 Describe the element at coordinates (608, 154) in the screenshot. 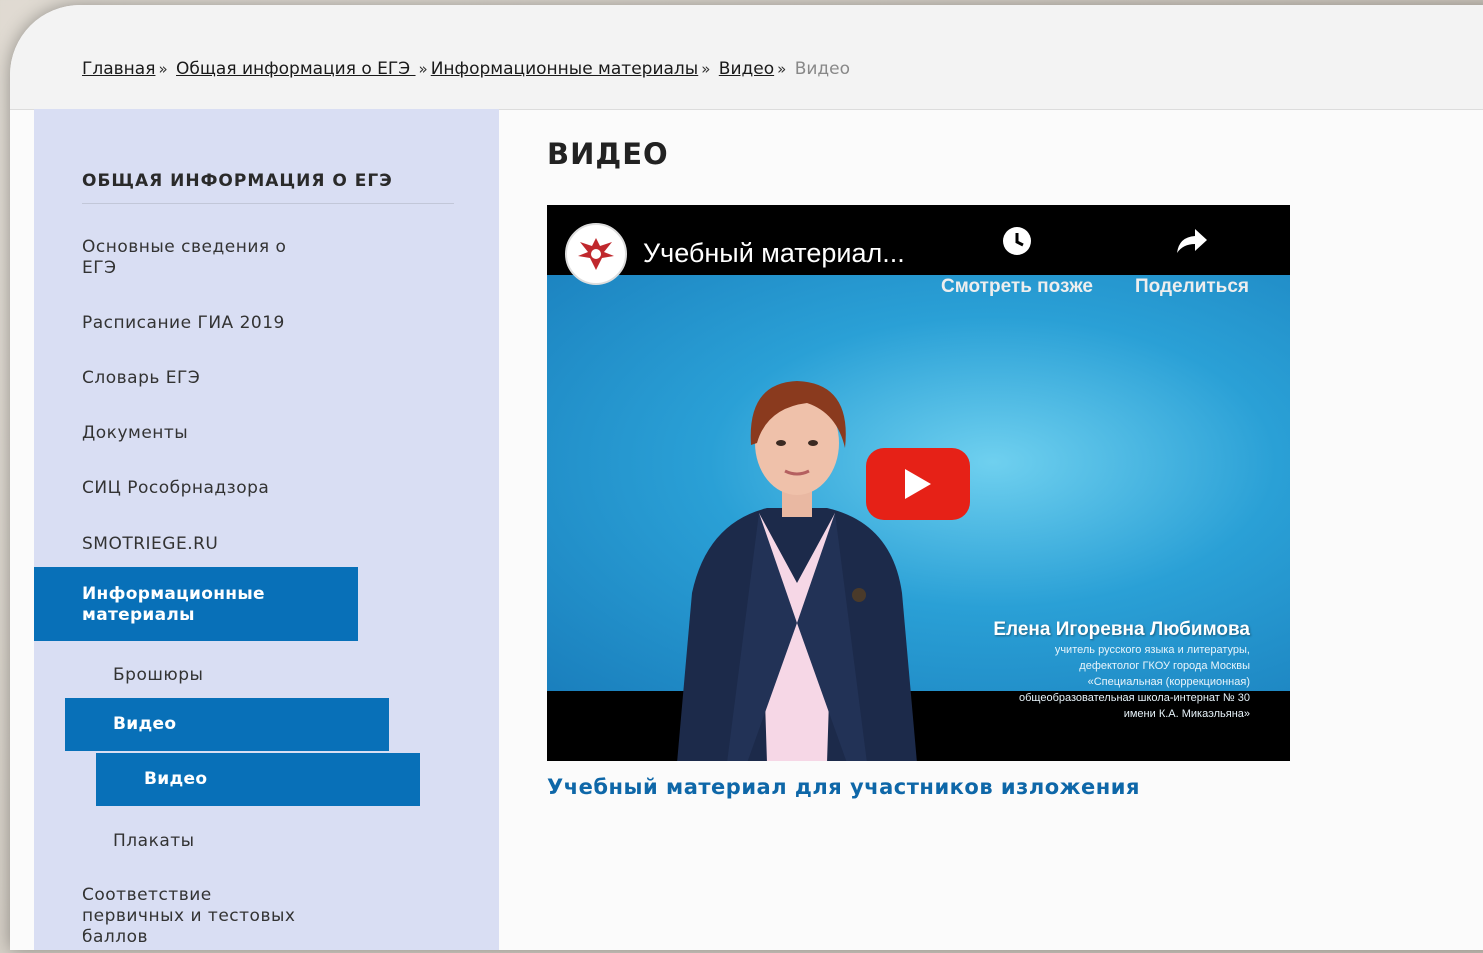

I see `page-title: ВИДЕО` at that location.